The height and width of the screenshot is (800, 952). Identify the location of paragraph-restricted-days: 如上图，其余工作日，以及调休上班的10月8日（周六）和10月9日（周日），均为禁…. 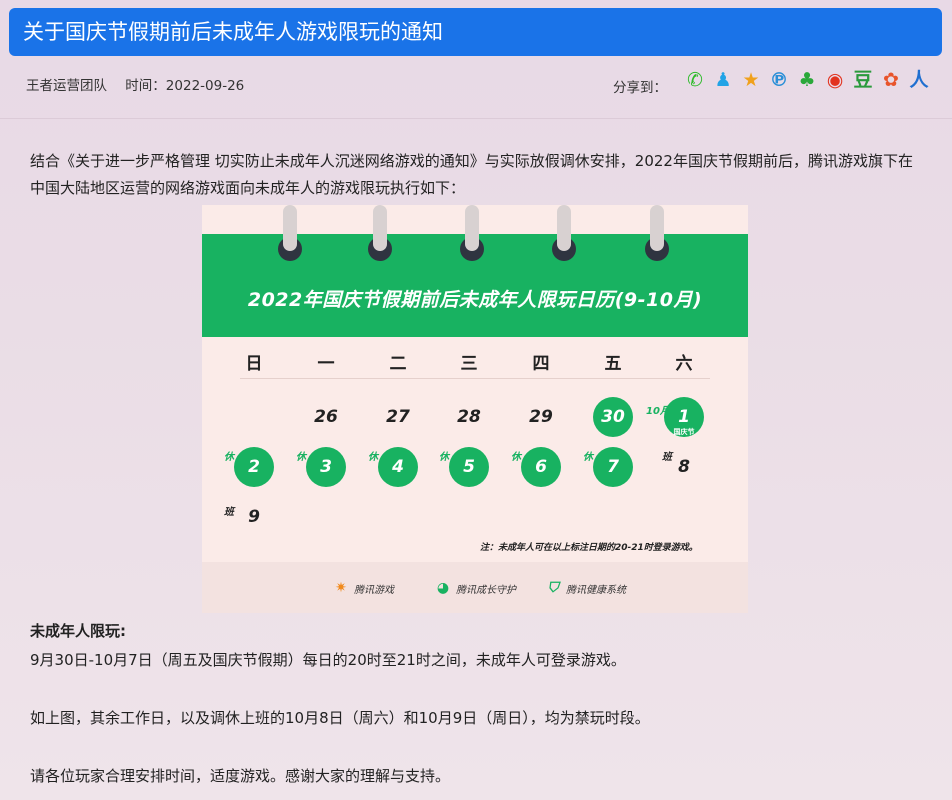
(340, 718).